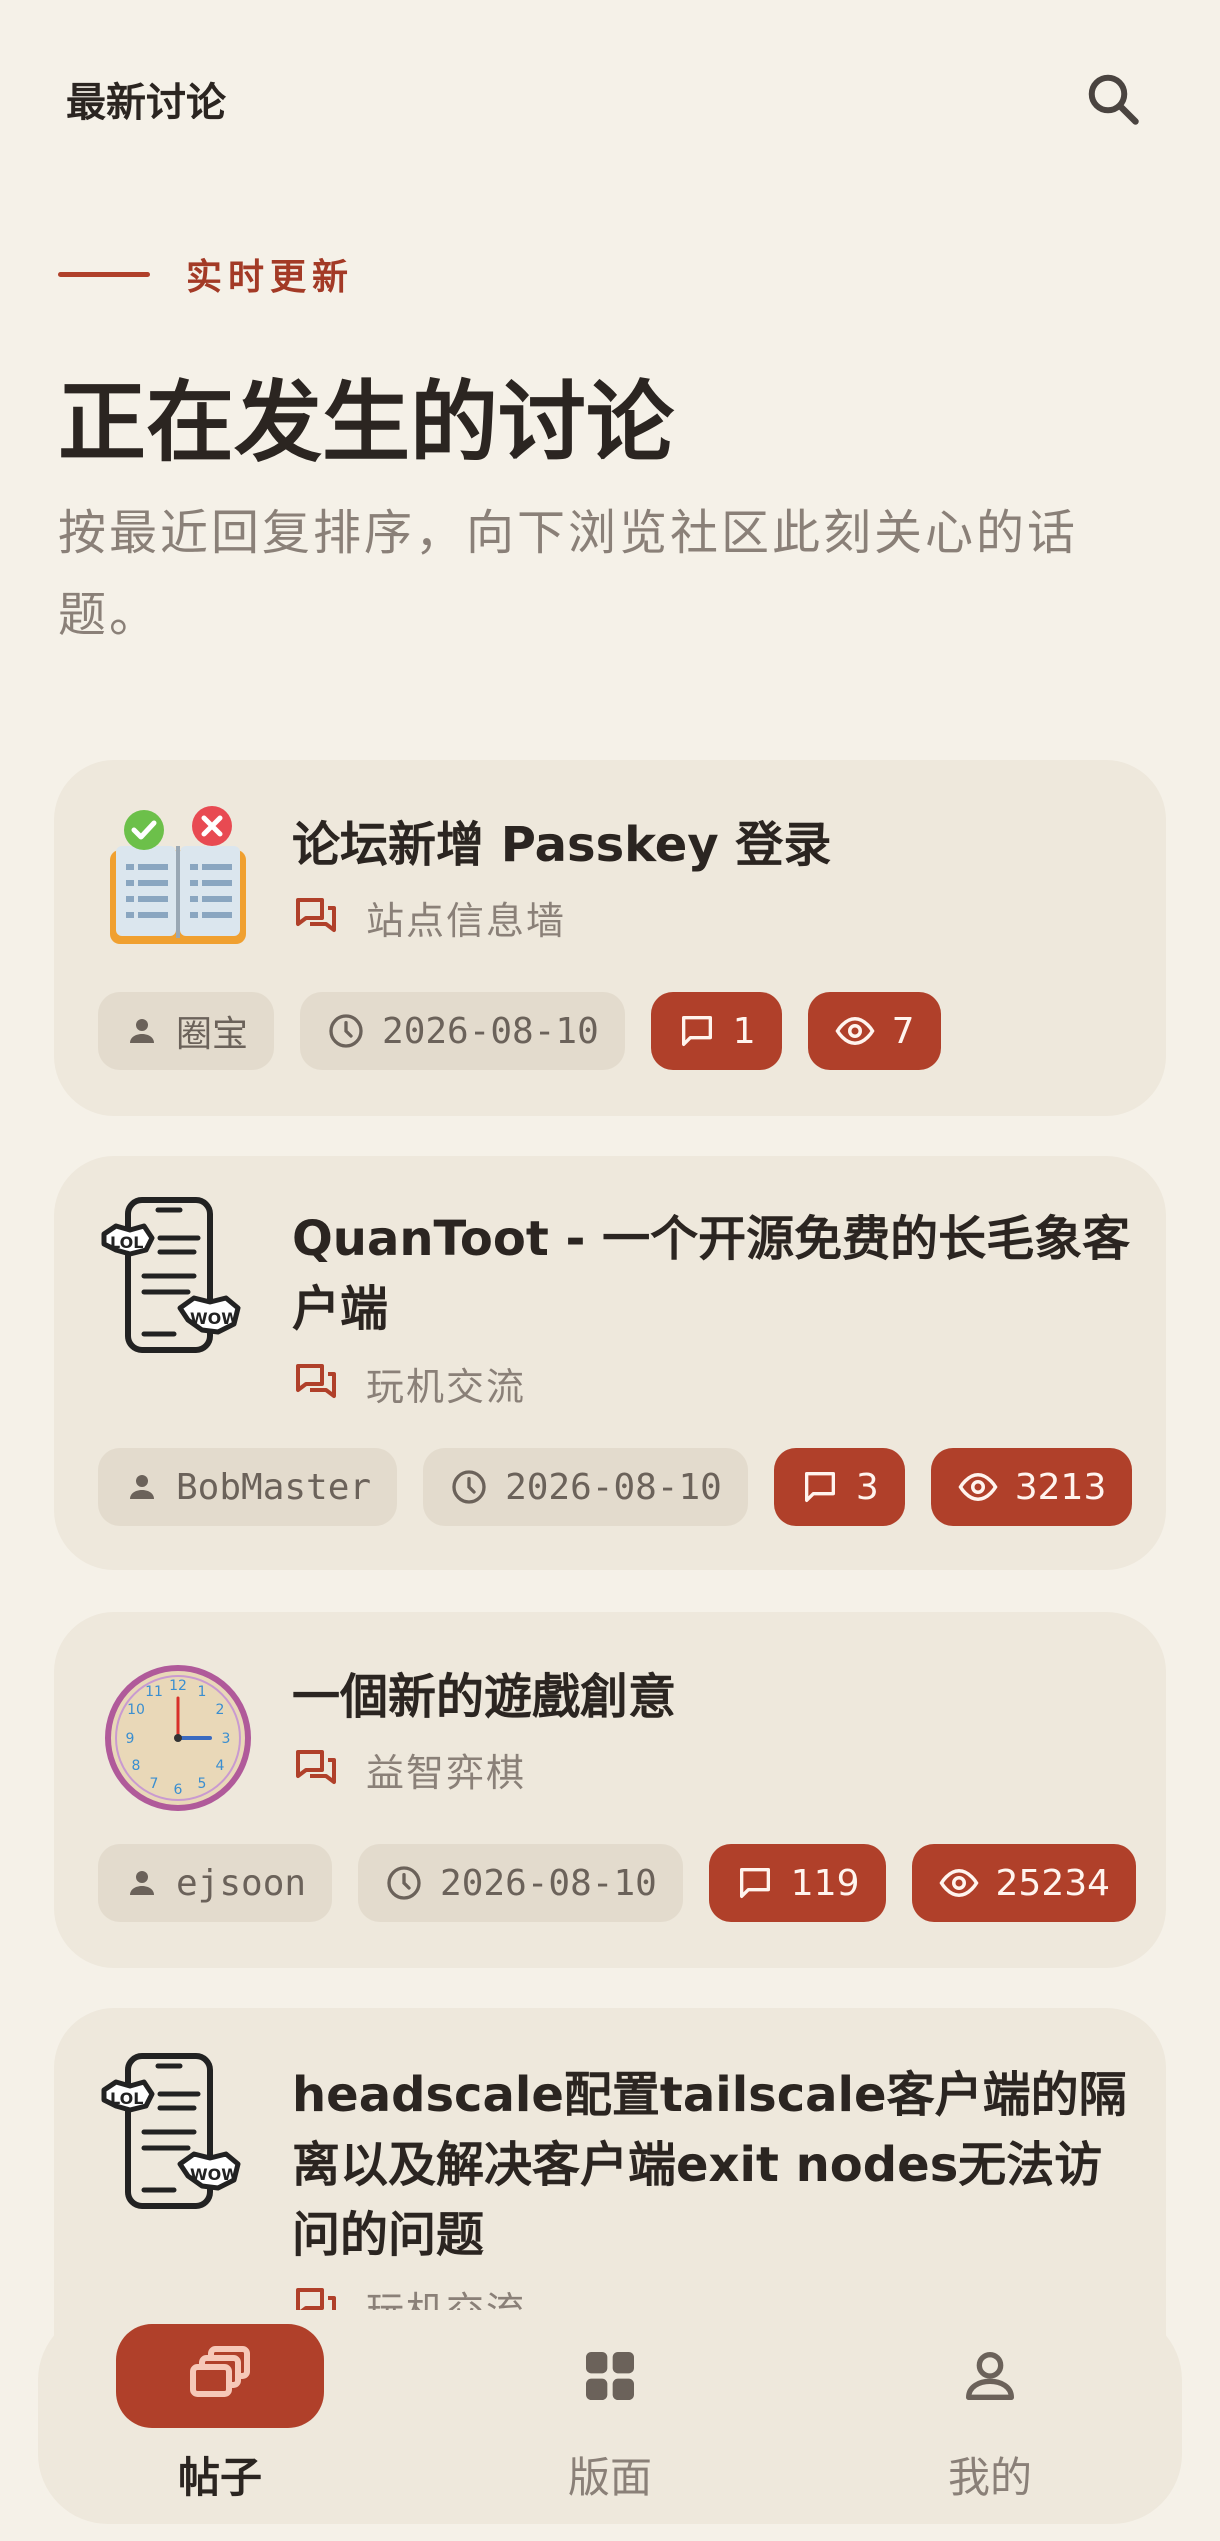 The height and width of the screenshot is (2541, 1220). Describe the element at coordinates (712, 1697) in the screenshot. I see `post-title: 一個新的遊戲創意` at that location.